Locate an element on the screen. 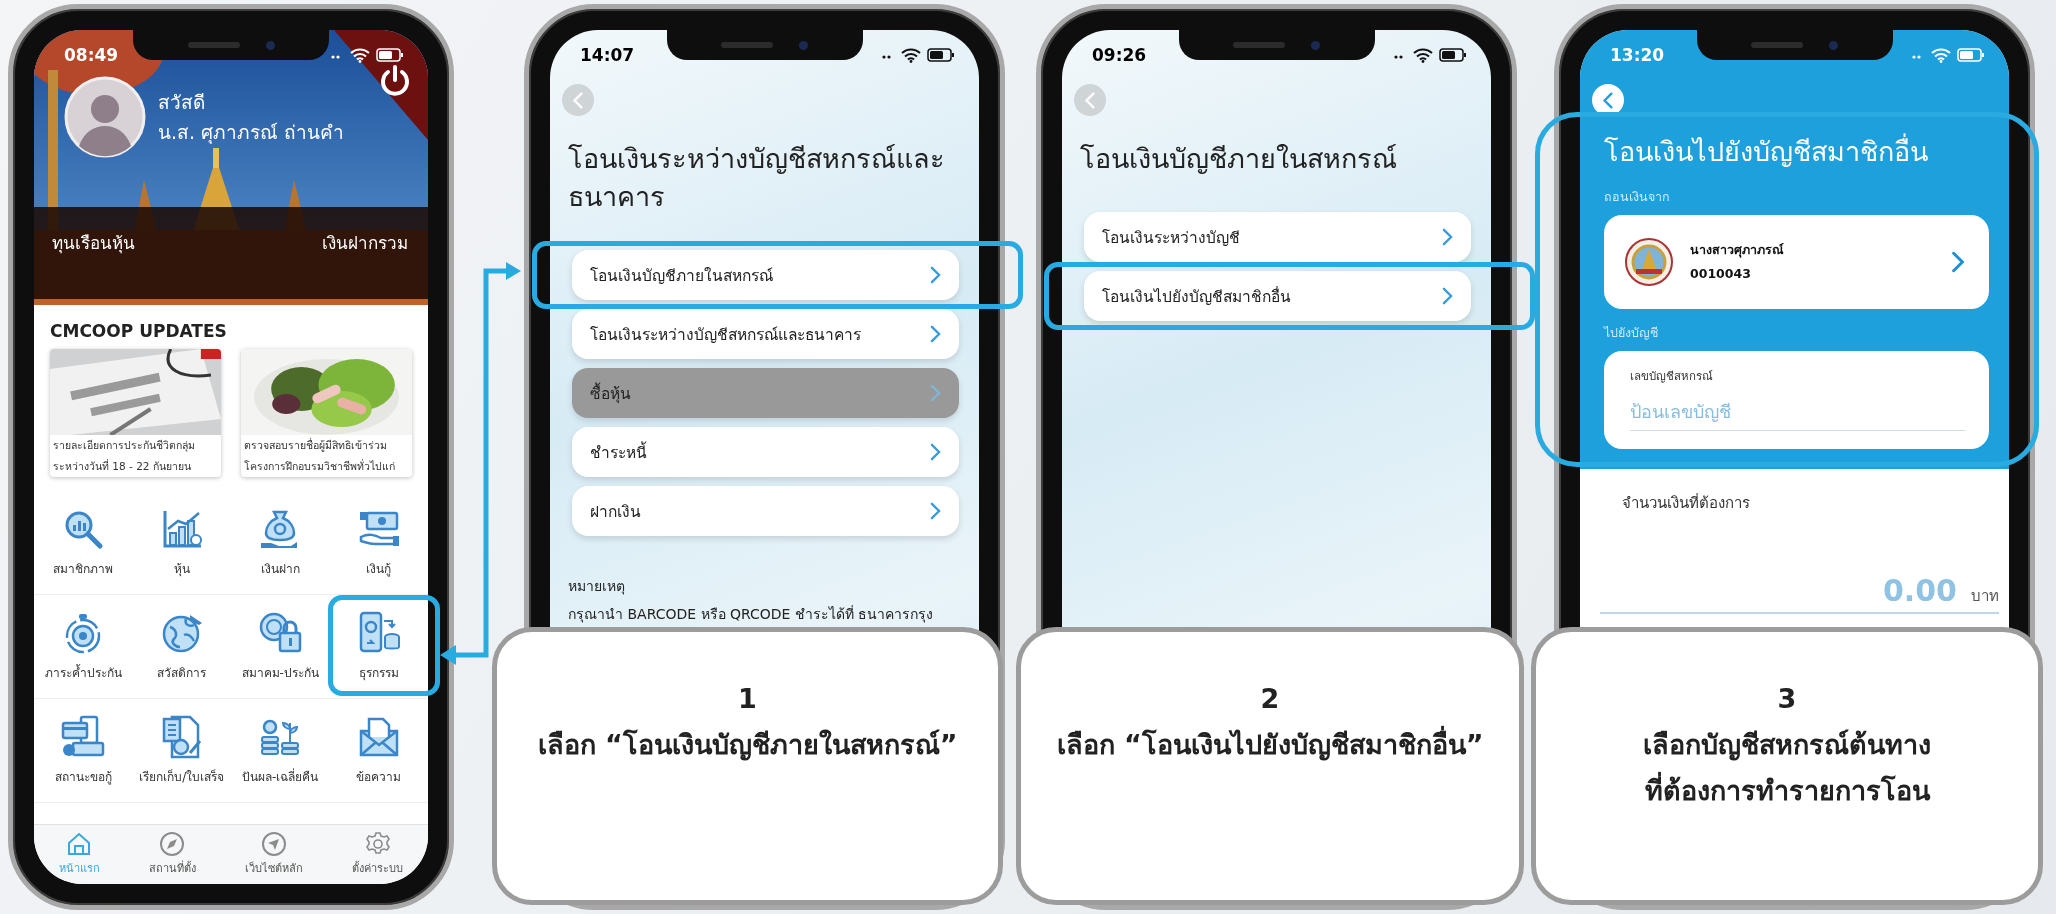 The image size is (2056, 914). coin-lock-icon is located at coordinates (280, 633).